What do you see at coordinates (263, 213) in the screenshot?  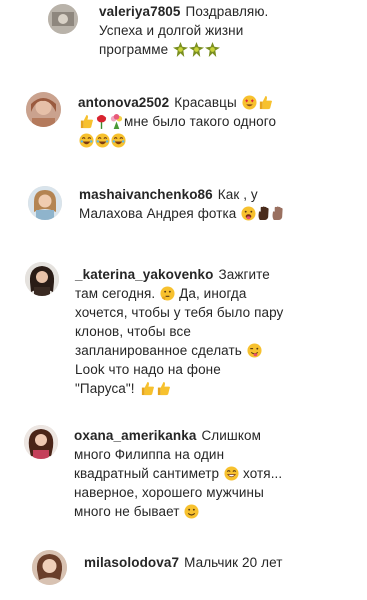 I see `dark-hand-icon` at bounding box center [263, 213].